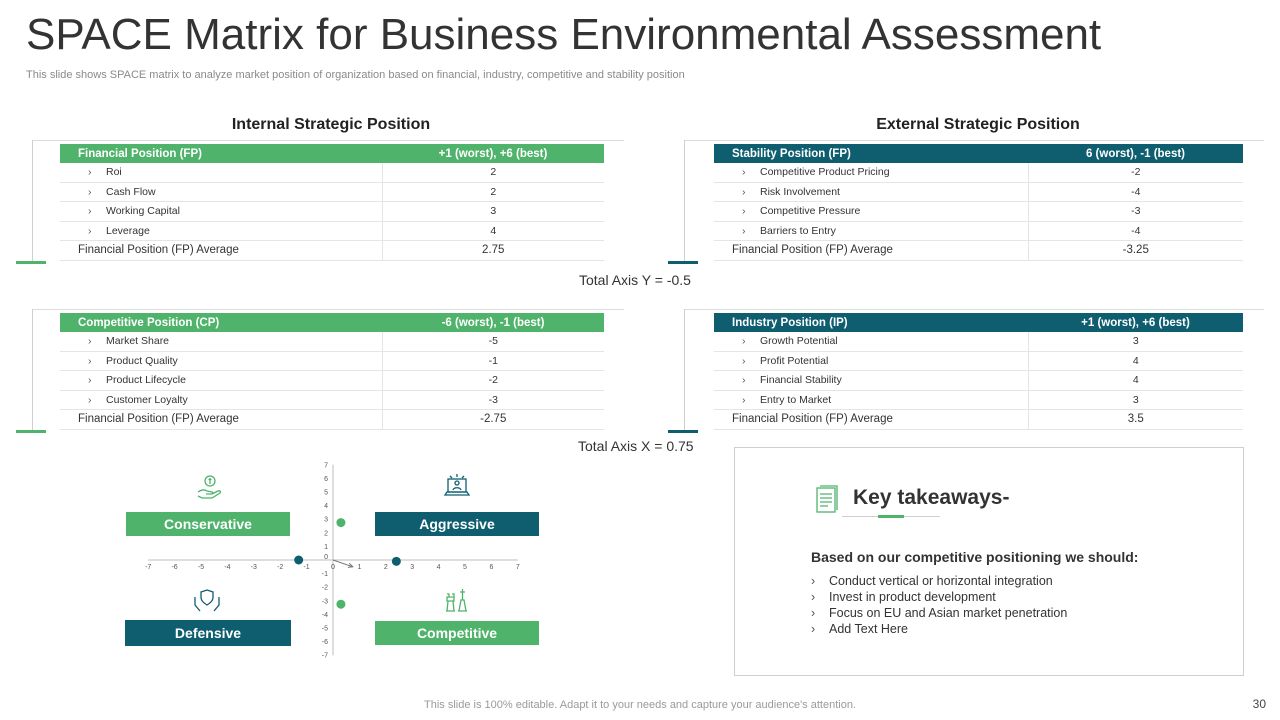 The image size is (1280, 720). I want to click on x-tick-label: -7, so click(148, 567).